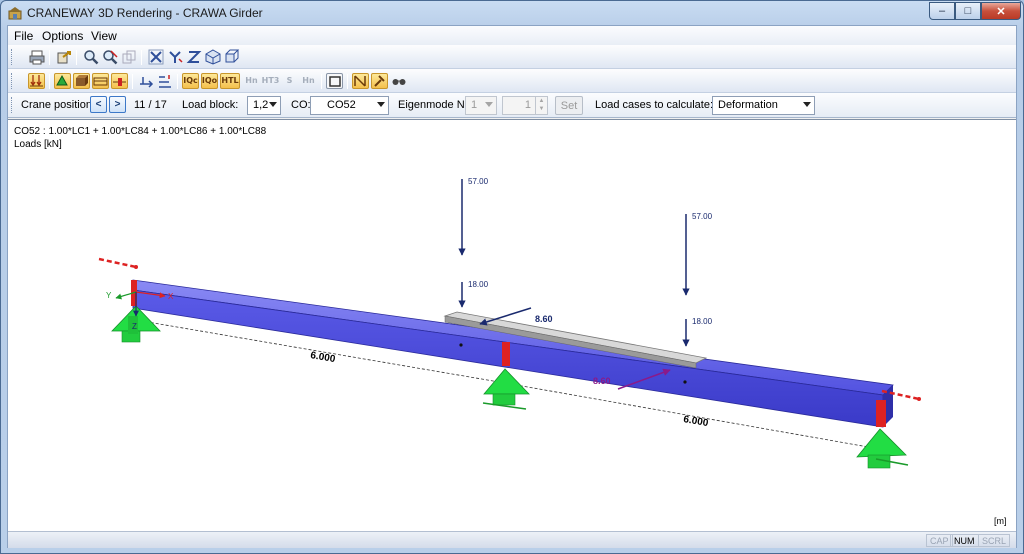 Image resolution: width=1024 pixels, height=554 pixels. What do you see at coordinates (36, 57) in the screenshot?
I see `print-icon` at bounding box center [36, 57].